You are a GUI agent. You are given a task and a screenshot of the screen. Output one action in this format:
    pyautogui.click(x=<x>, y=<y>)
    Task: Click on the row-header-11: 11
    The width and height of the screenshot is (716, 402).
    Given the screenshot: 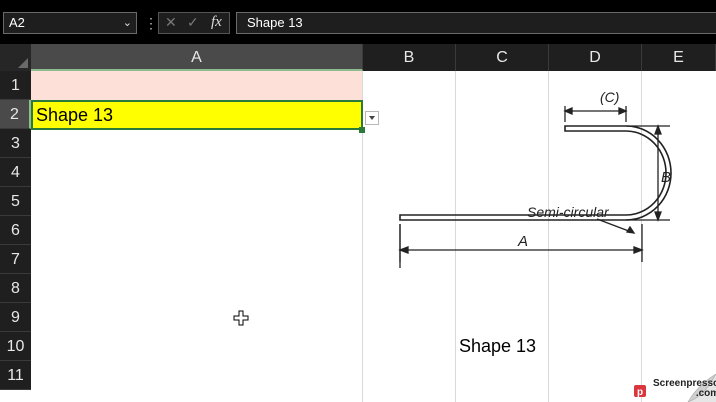 What is the action you would take?
    pyautogui.click(x=15, y=375)
    